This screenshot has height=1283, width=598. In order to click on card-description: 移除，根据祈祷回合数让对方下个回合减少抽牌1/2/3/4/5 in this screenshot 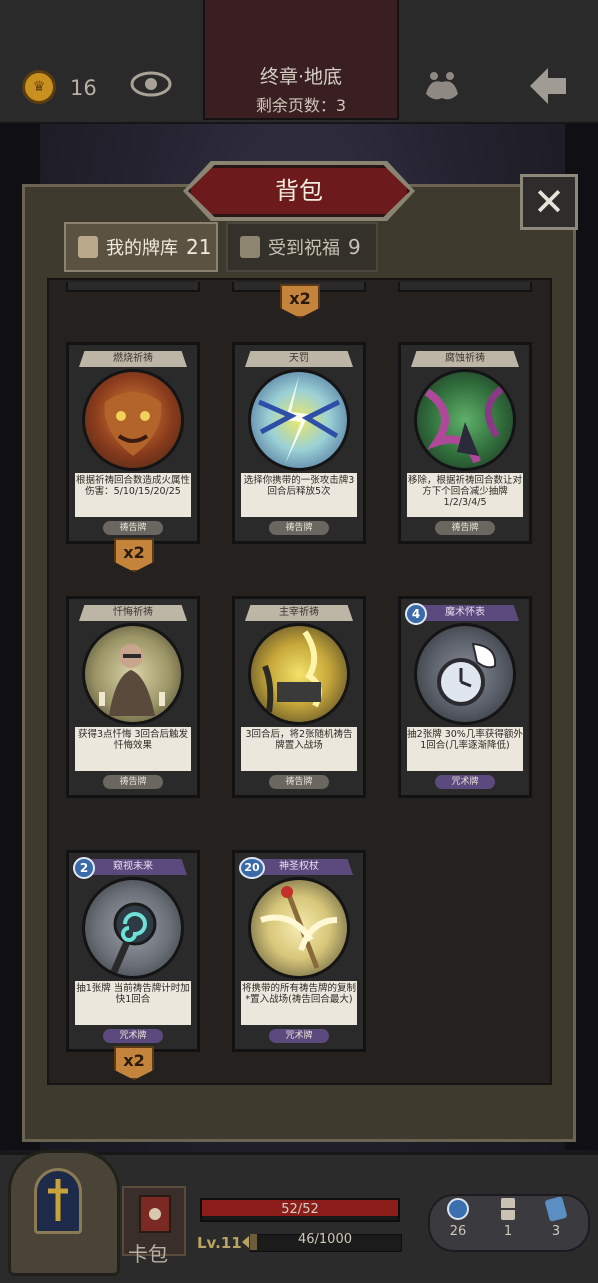, I will do `click(465, 495)`.